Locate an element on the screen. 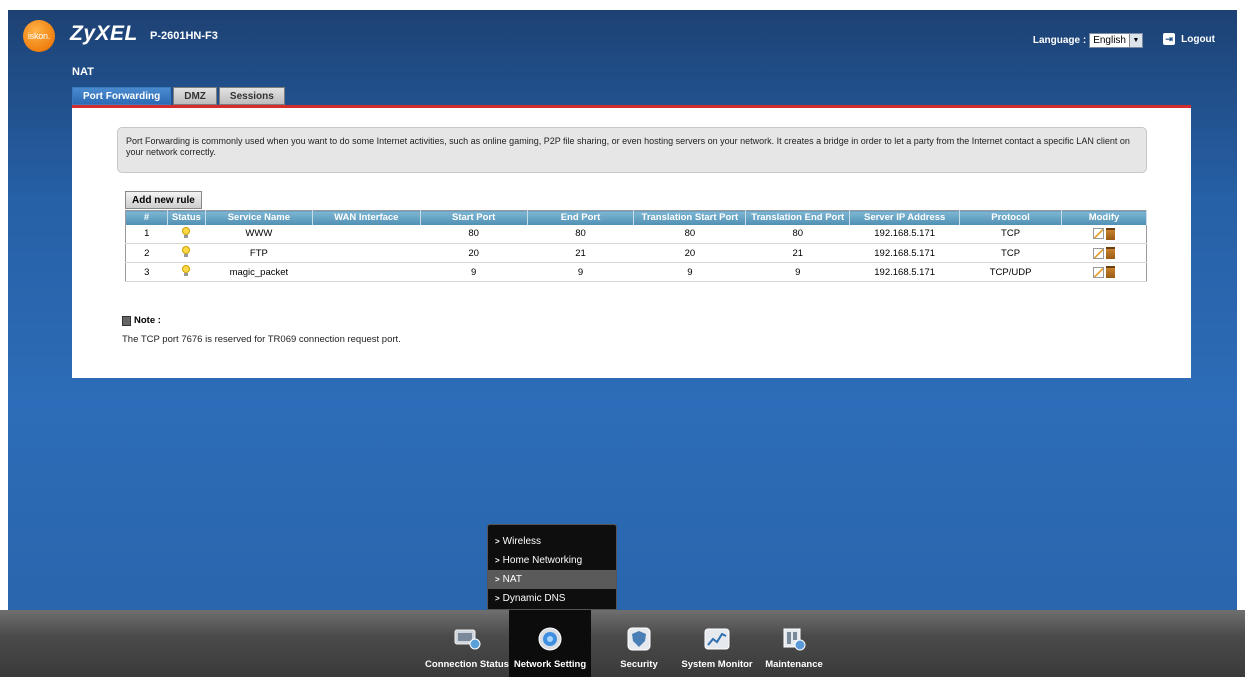 This screenshot has height=677, width=1245. end-port-cell: 21 is located at coordinates (580, 253).